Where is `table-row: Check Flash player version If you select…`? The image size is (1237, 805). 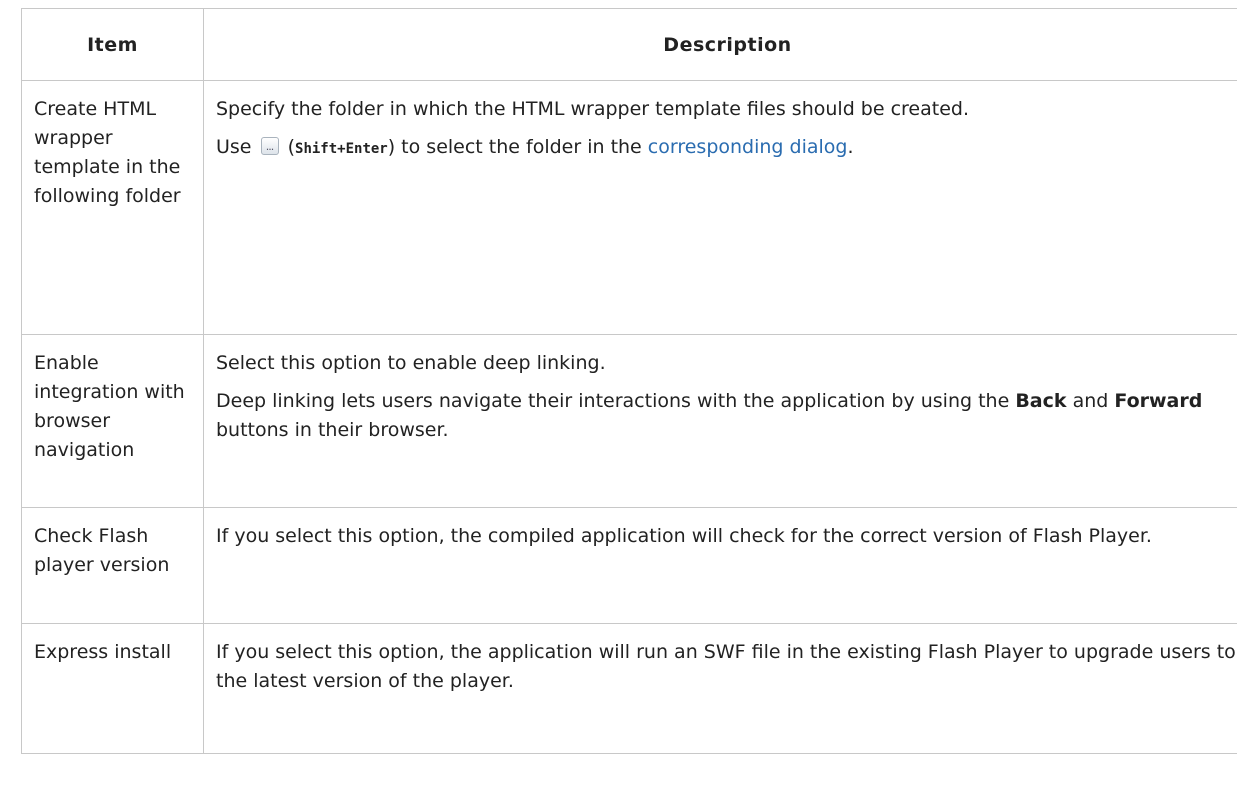
table-row: Check Flash player version If you select… is located at coordinates (629, 565).